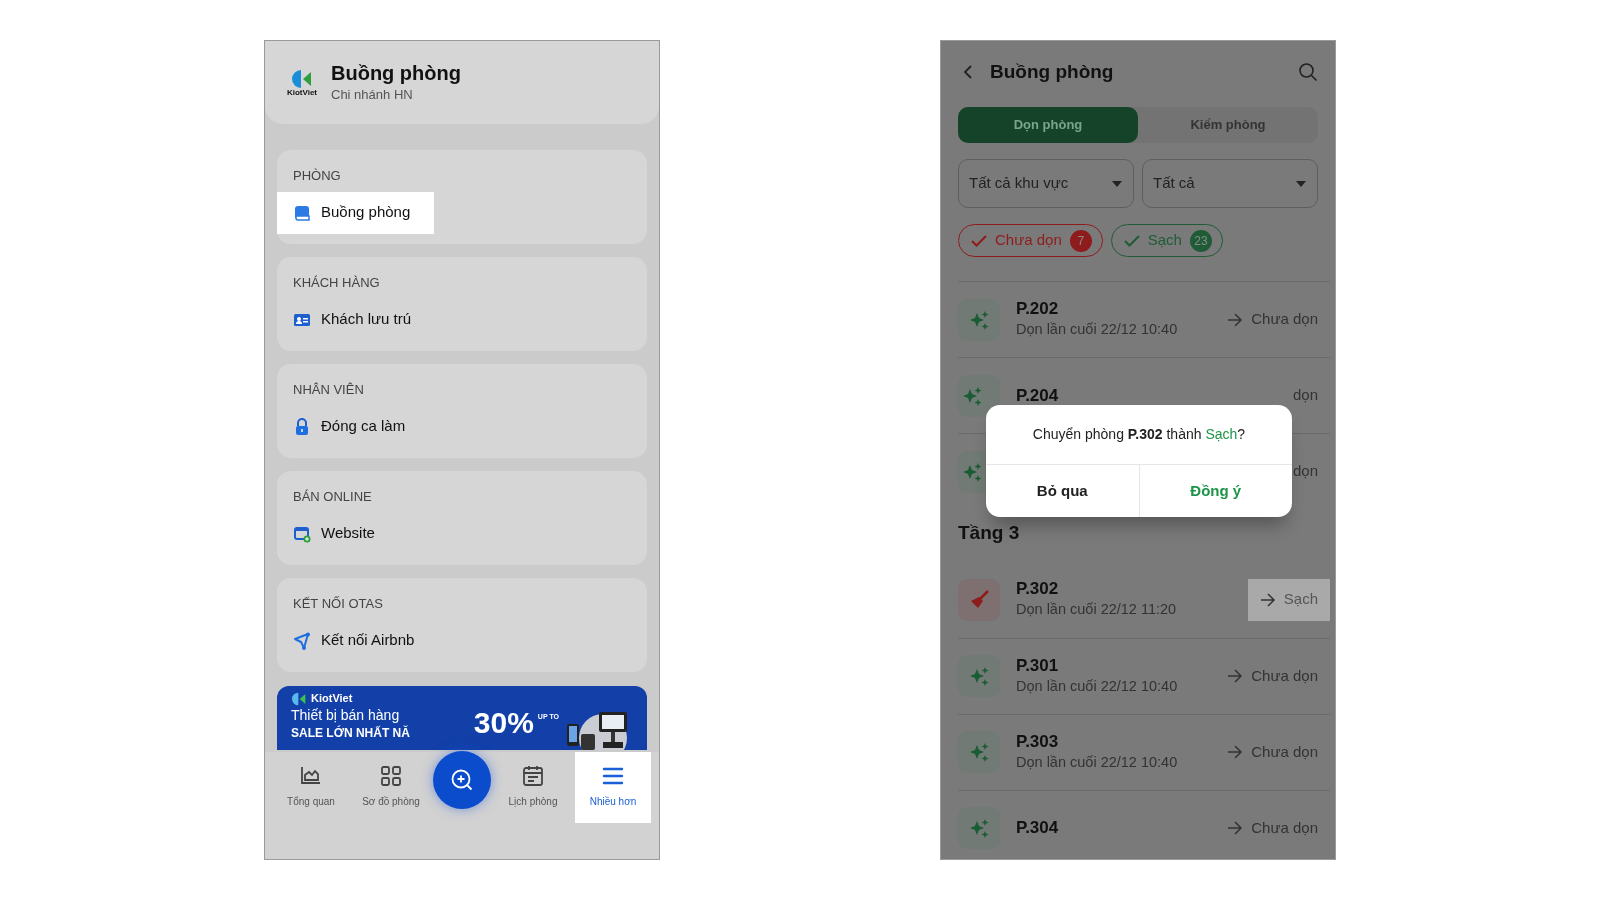 This screenshot has width=1600, height=900. I want to click on section-label: BÁN ONLINE, so click(332, 497).